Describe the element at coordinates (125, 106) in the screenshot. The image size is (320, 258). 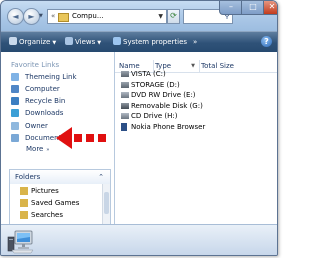
I see `removable-disk-icon` at that location.